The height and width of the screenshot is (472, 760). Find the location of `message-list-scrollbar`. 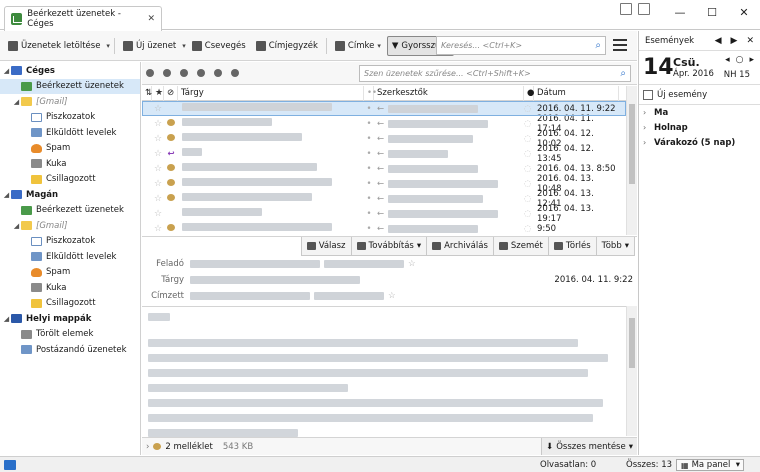

message-list-scrollbar is located at coordinates (631, 160).